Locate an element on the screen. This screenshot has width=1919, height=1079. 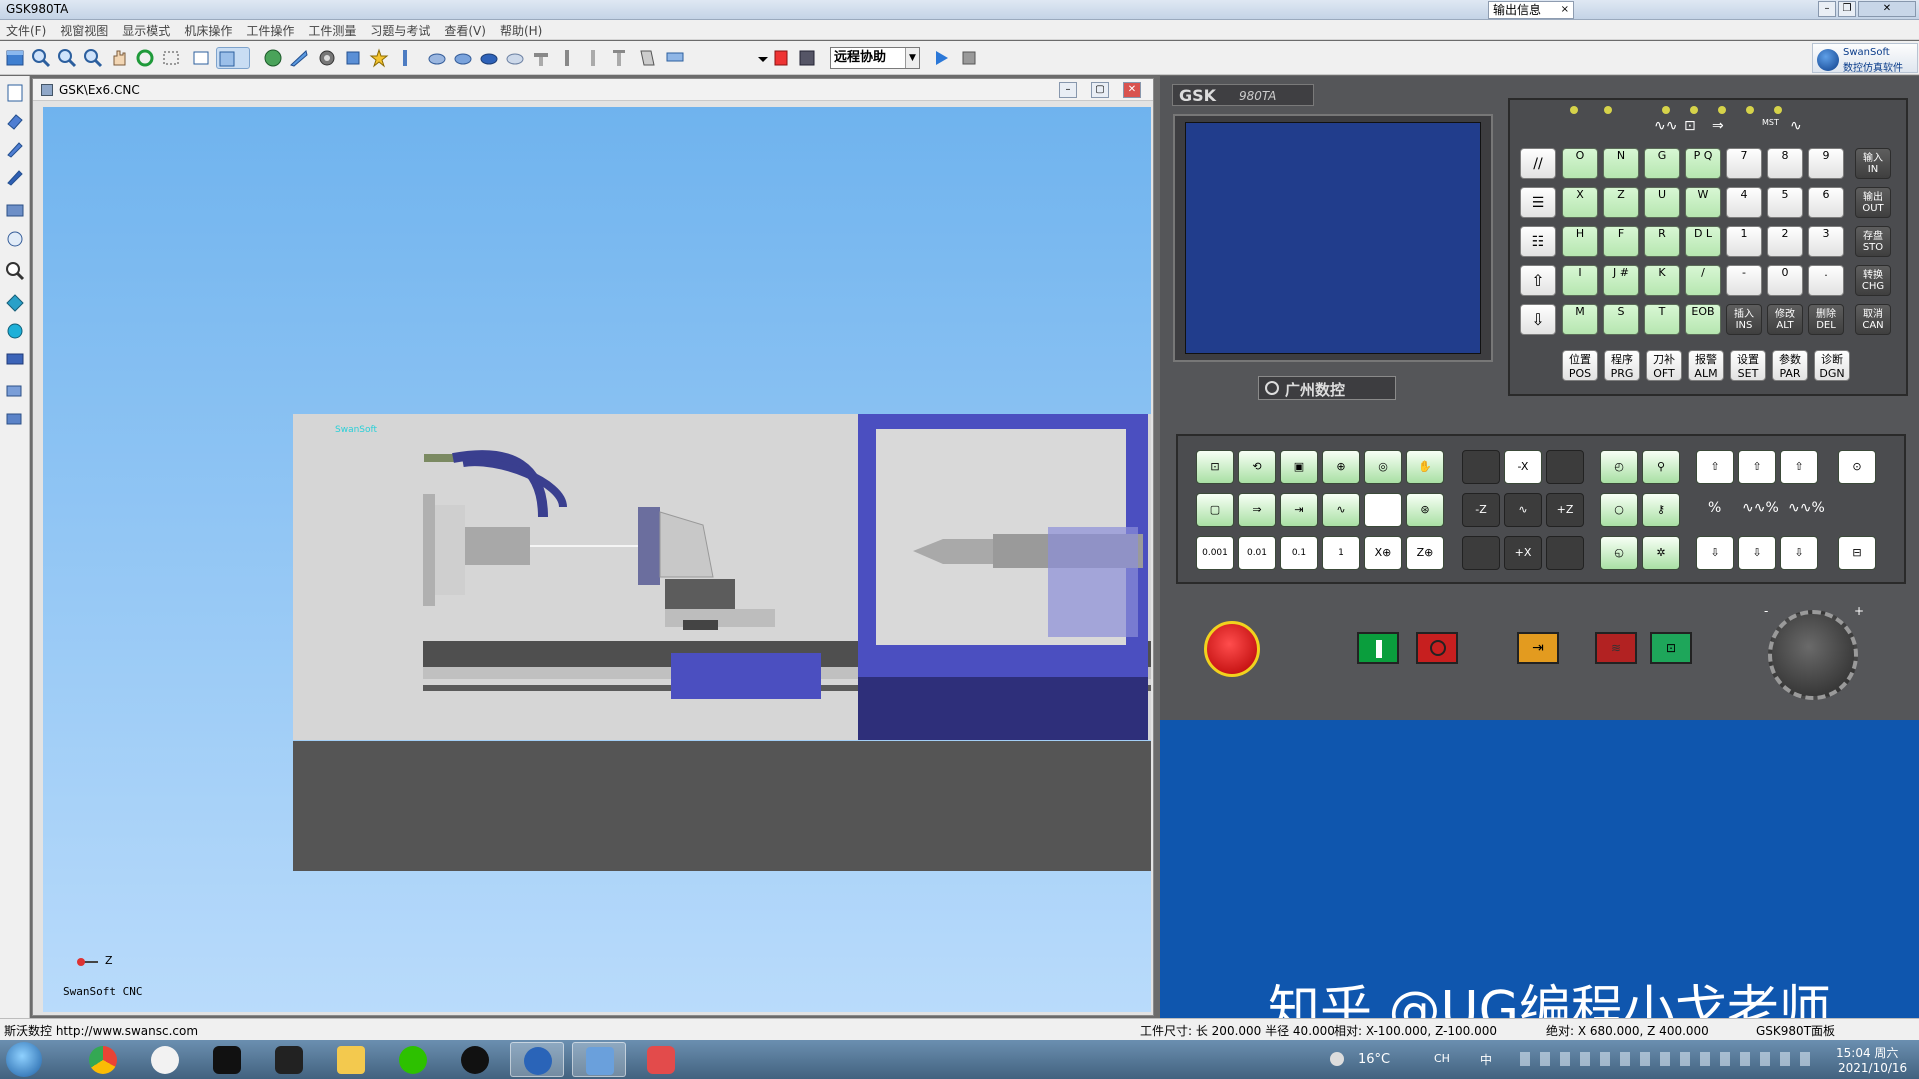
blank-white-button is located at coordinates (1383, 510).